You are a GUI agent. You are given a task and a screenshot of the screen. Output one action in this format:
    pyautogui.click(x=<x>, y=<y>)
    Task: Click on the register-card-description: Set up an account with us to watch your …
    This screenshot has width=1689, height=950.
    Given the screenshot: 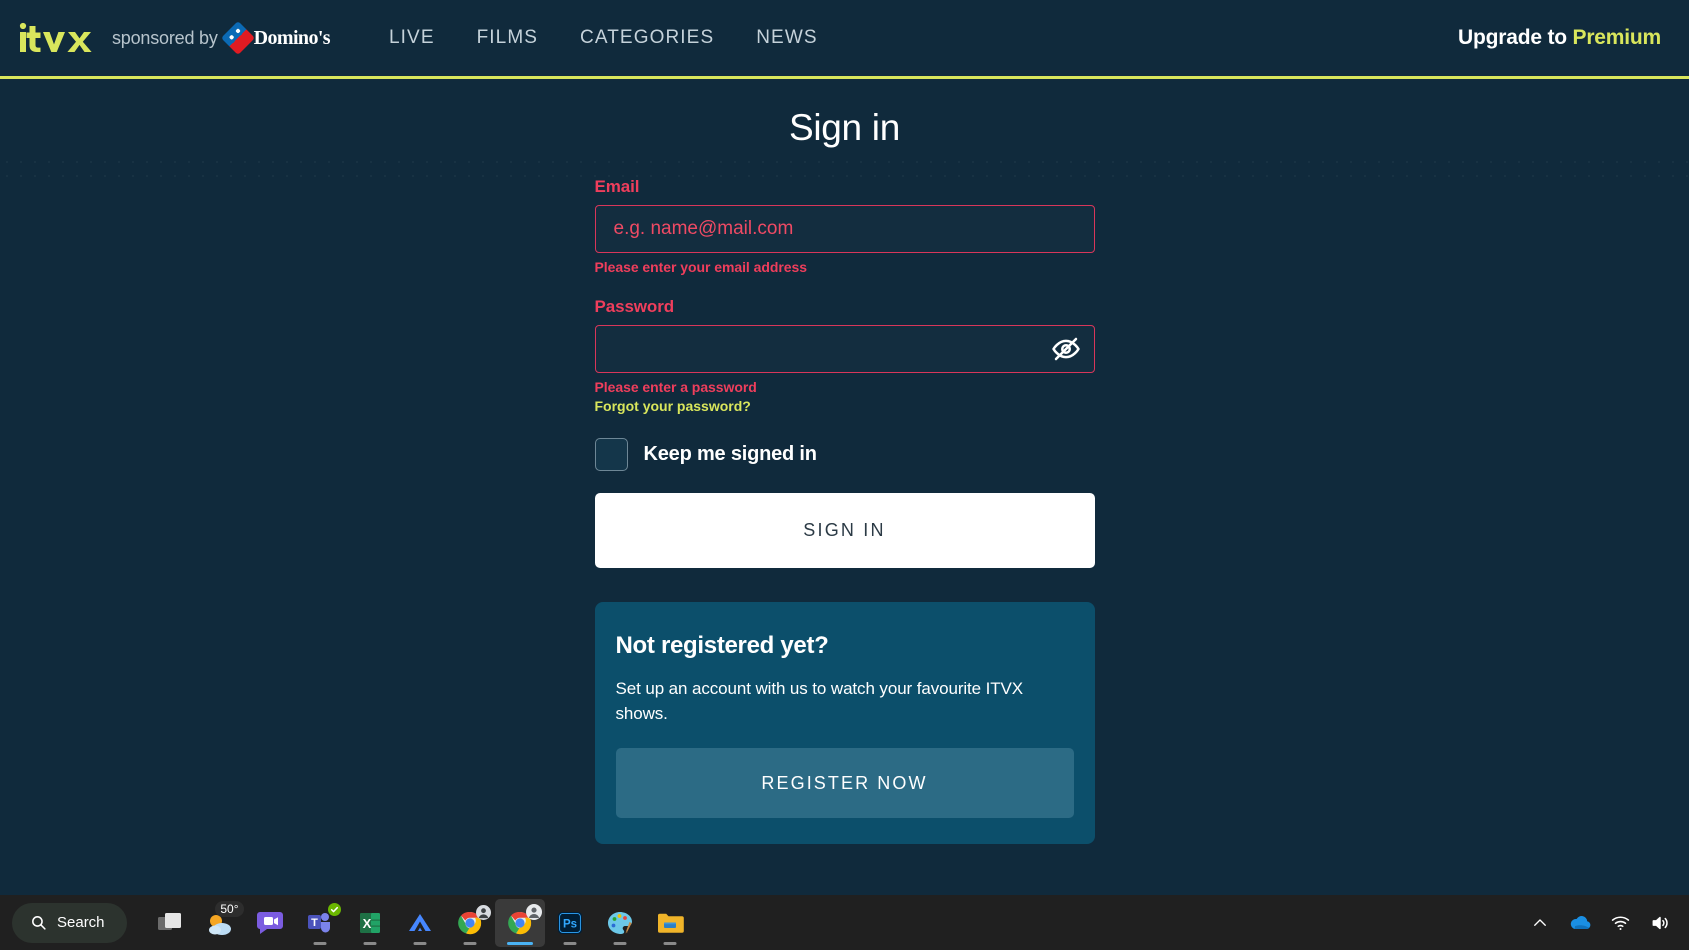 What is the action you would take?
    pyautogui.click(x=819, y=701)
    